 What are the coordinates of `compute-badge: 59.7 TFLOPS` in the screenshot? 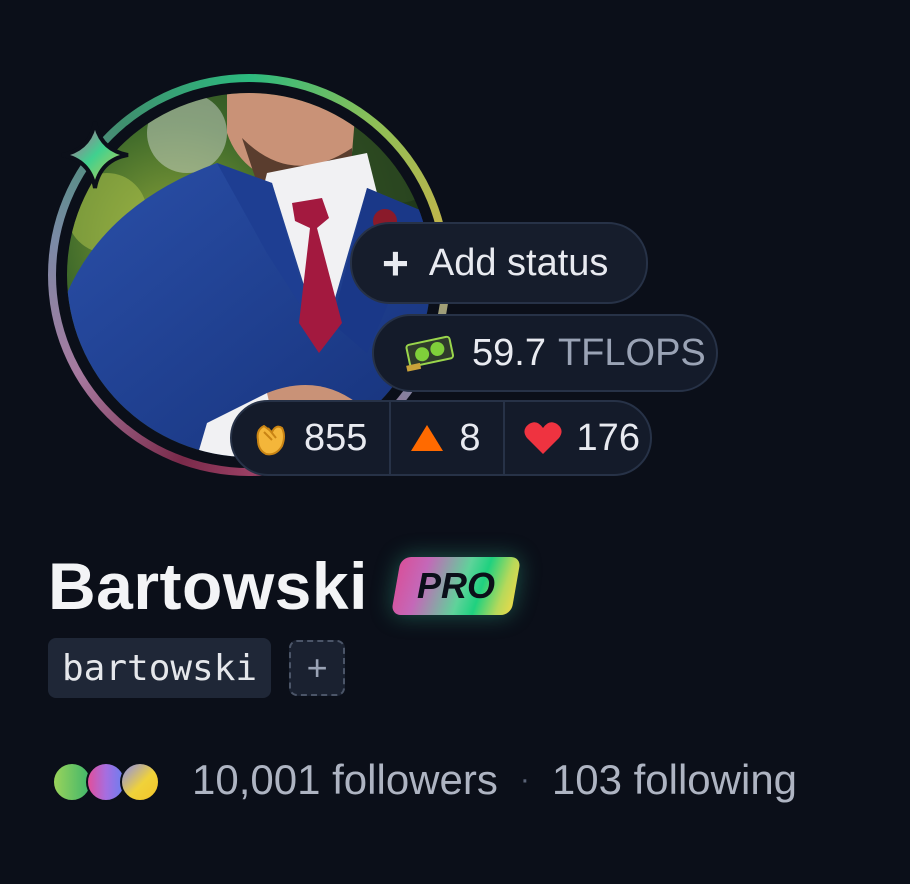 It's located at (545, 353).